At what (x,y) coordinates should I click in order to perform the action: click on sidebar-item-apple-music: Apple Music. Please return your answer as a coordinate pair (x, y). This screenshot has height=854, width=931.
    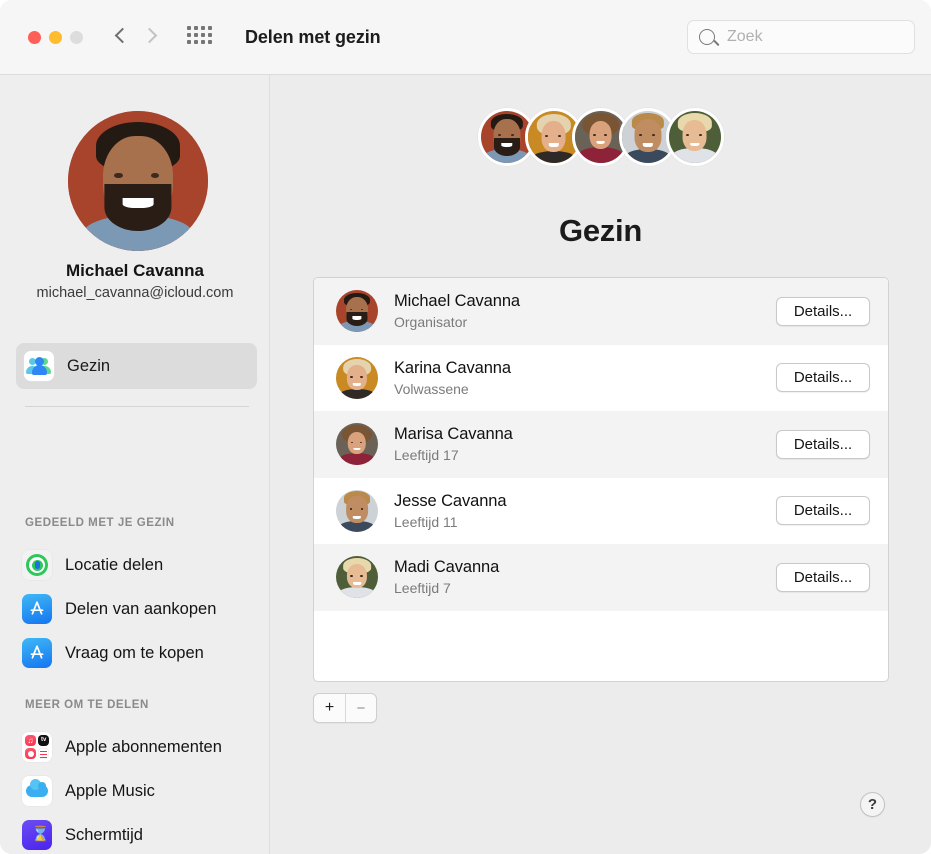
    Looking at the image, I should click on (146, 791).